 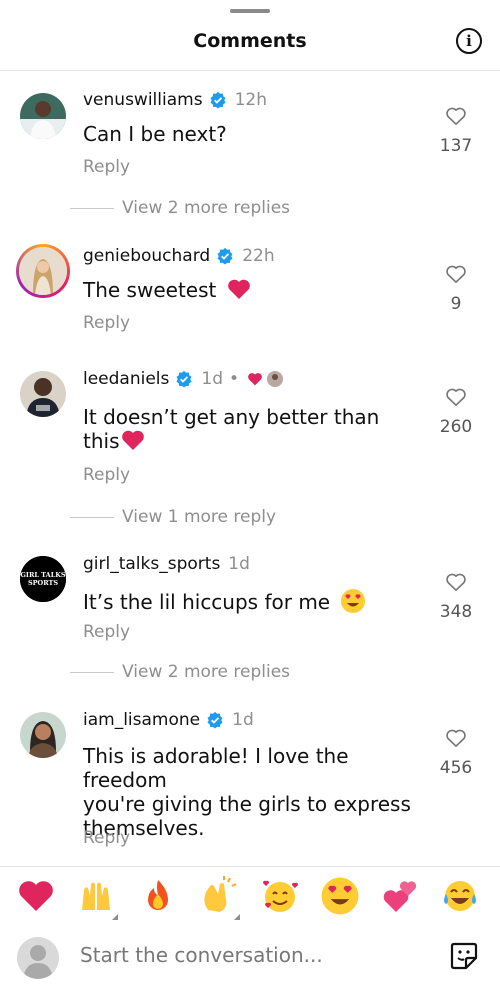 What do you see at coordinates (250, 11) in the screenshot?
I see `drag-handle` at bounding box center [250, 11].